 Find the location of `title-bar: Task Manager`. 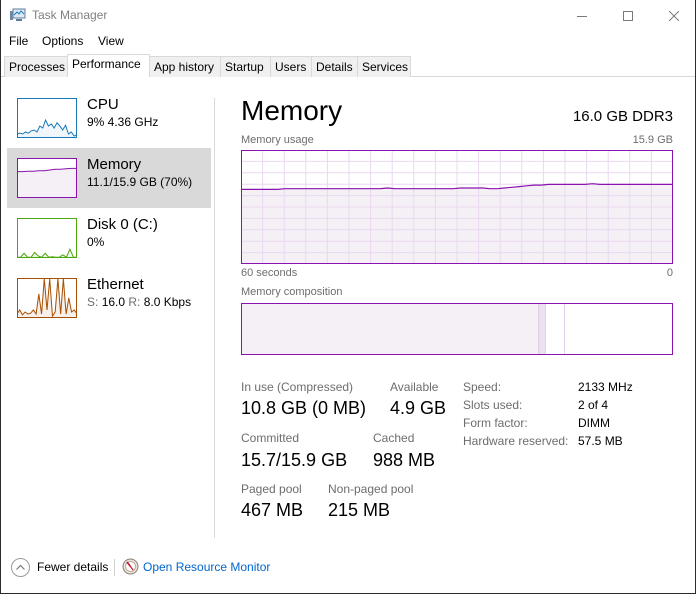

title-bar: Task Manager is located at coordinates (348, 15).